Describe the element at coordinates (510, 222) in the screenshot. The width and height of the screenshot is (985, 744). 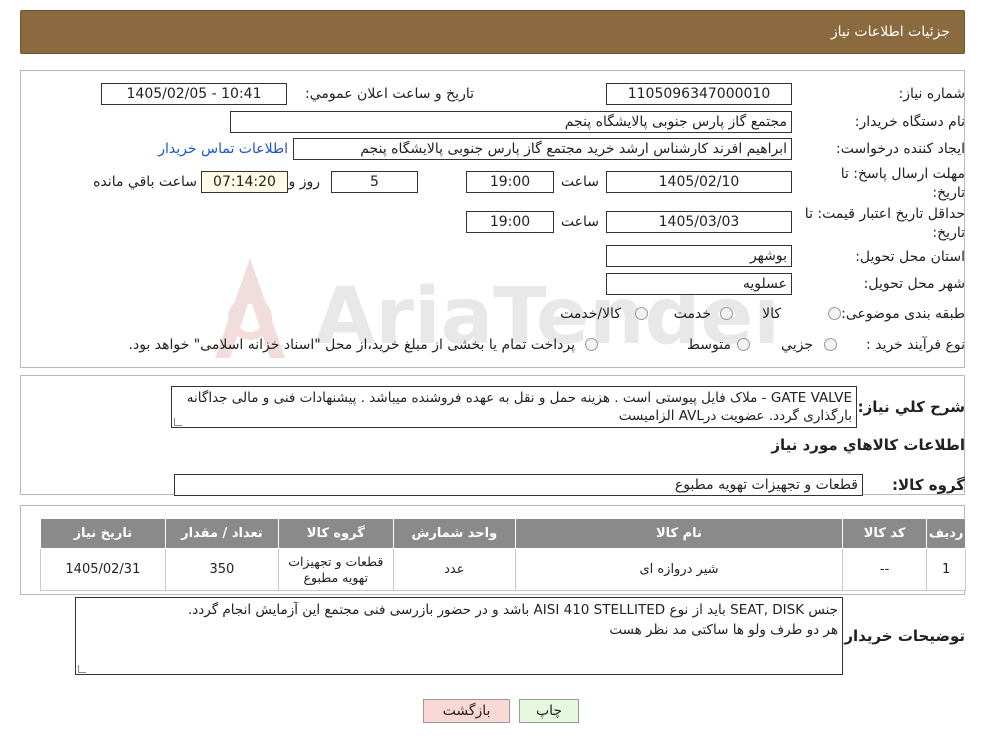
I see `validity-time-field: 19:00` at that location.